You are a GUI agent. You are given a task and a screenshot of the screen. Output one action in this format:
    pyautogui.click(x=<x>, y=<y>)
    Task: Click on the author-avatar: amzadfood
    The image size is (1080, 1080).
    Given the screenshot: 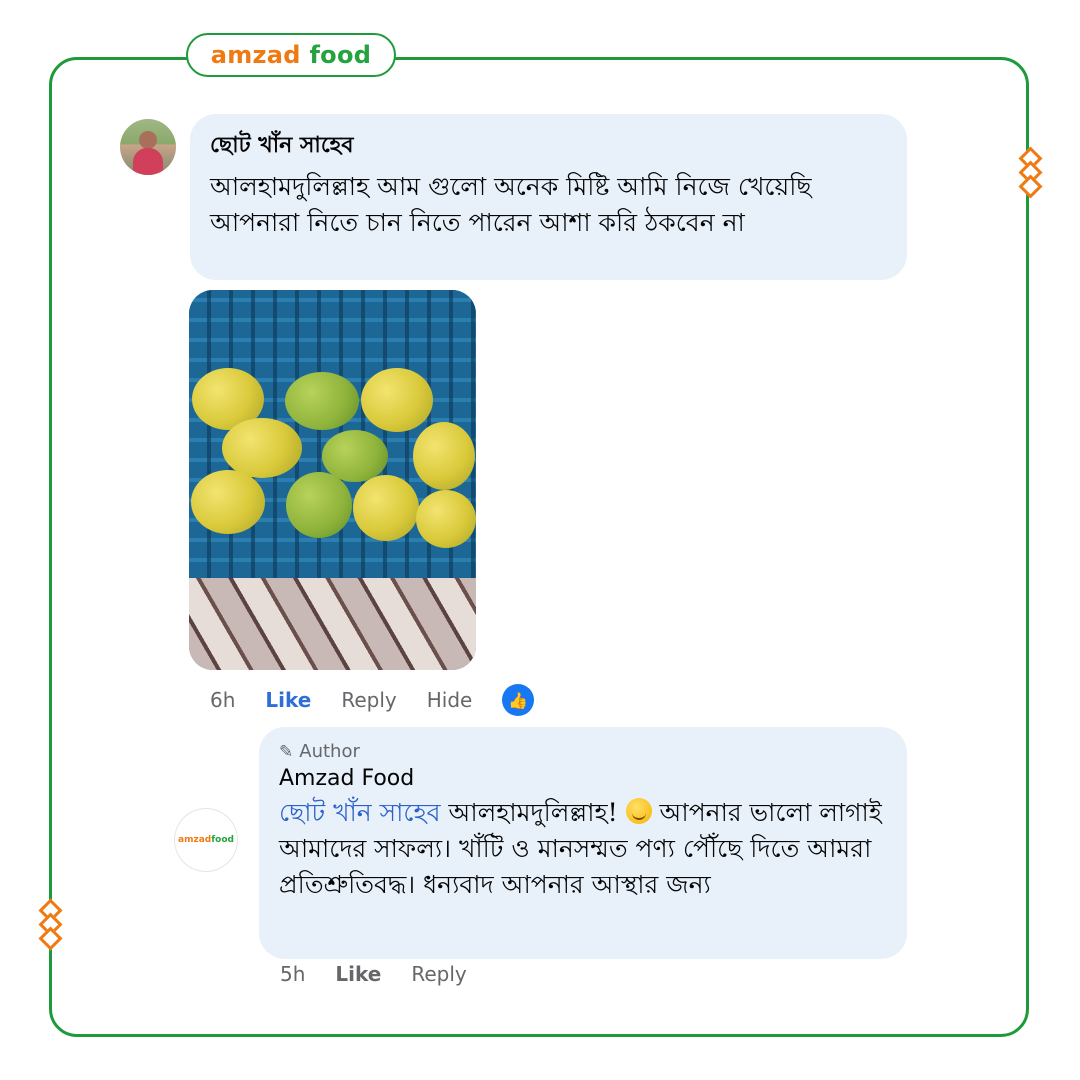 What is the action you would take?
    pyautogui.click(x=206, y=840)
    